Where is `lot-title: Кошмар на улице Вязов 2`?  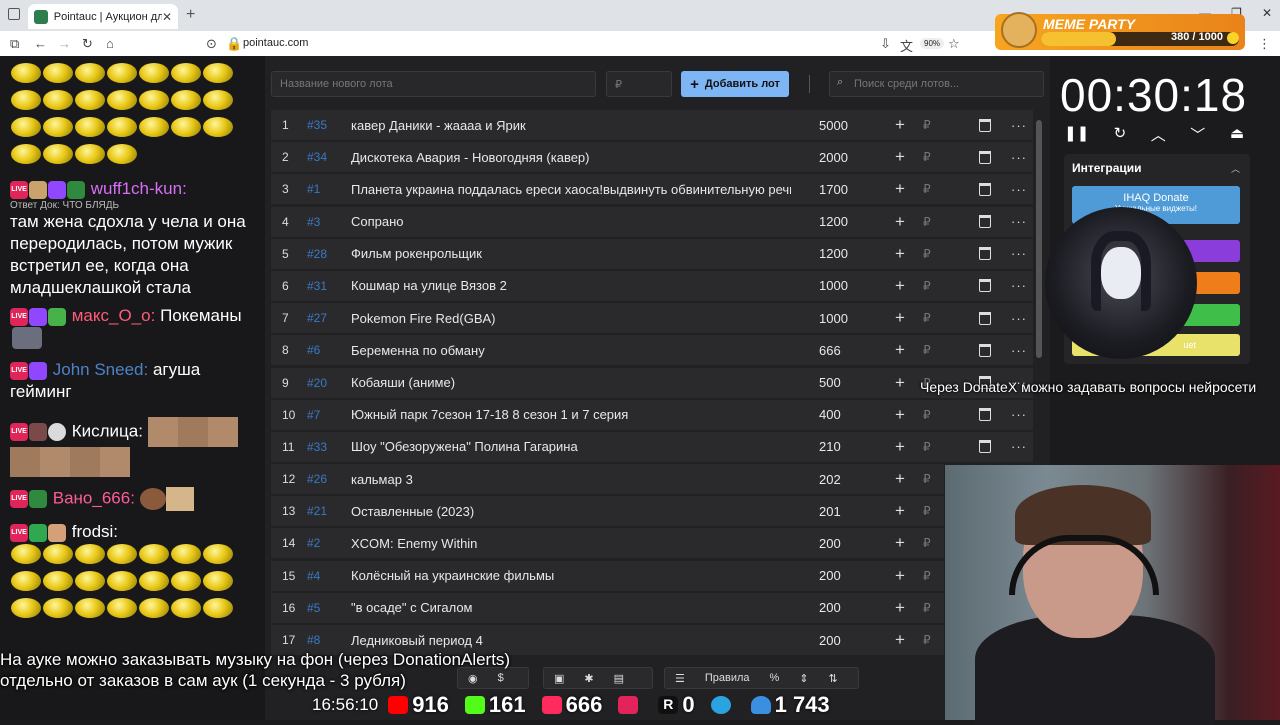
lot-title: Кошмар на улице Вязов 2 is located at coordinates (571, 285).